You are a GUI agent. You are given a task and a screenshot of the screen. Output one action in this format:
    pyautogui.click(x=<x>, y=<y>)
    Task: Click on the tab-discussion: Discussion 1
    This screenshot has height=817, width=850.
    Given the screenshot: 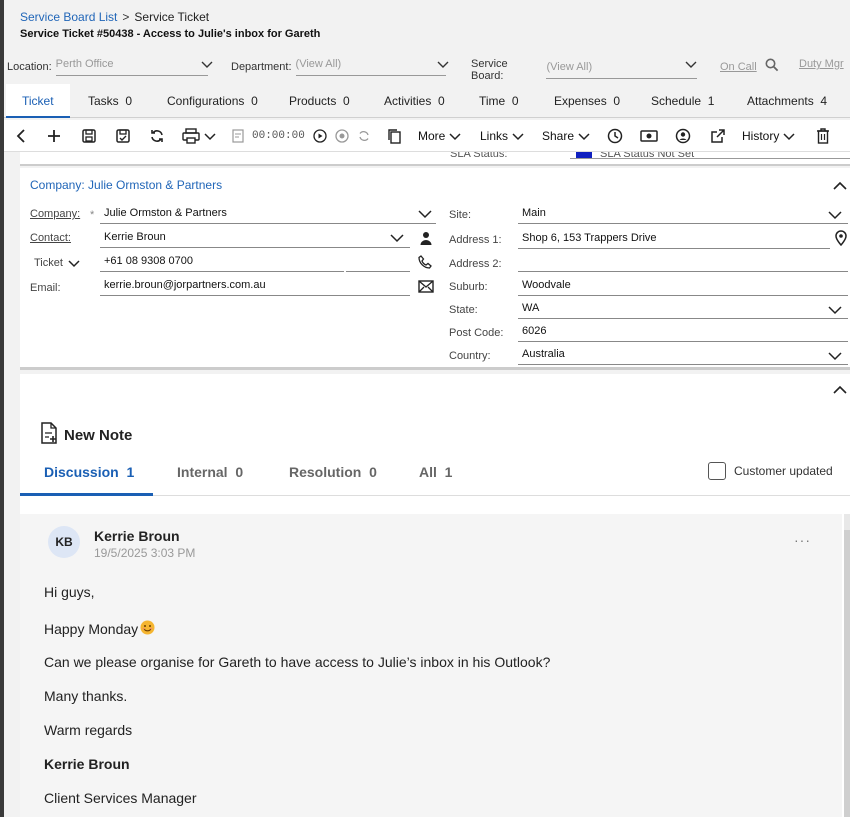 What is the action you would take?
    pyautogui.click(x=89, y=472)
    